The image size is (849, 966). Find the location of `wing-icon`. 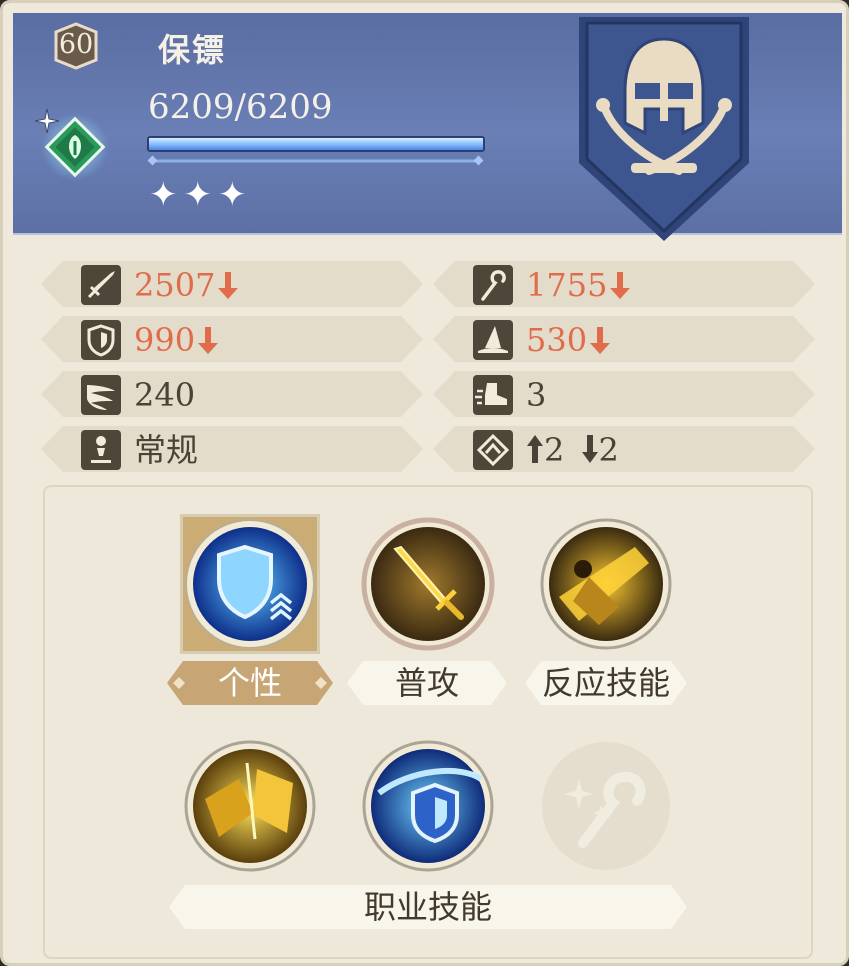

wing-icon is located at coordinates (101, 395).